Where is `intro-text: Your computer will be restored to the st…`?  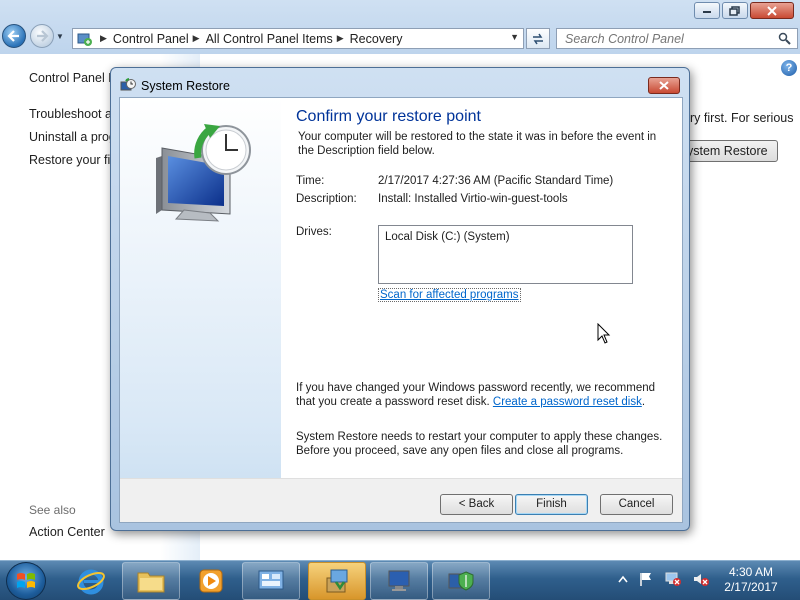
intro-text: Your computer will be restored to the st… is located at coordinates (477, 144).